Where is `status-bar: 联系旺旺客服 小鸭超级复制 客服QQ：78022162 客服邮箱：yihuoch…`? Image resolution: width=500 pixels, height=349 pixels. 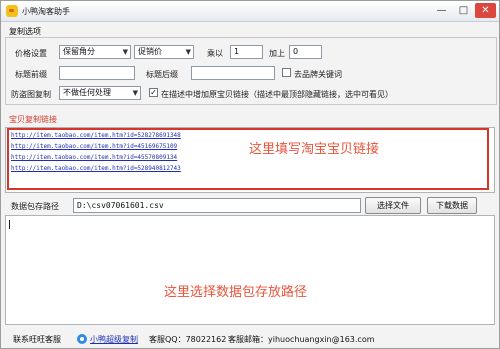
status-bar: 联系旺旺客服 小鸭超级复制 客服QQ：78022162 客服邮箱：yihuoch… is located at coordinates (250, 339).